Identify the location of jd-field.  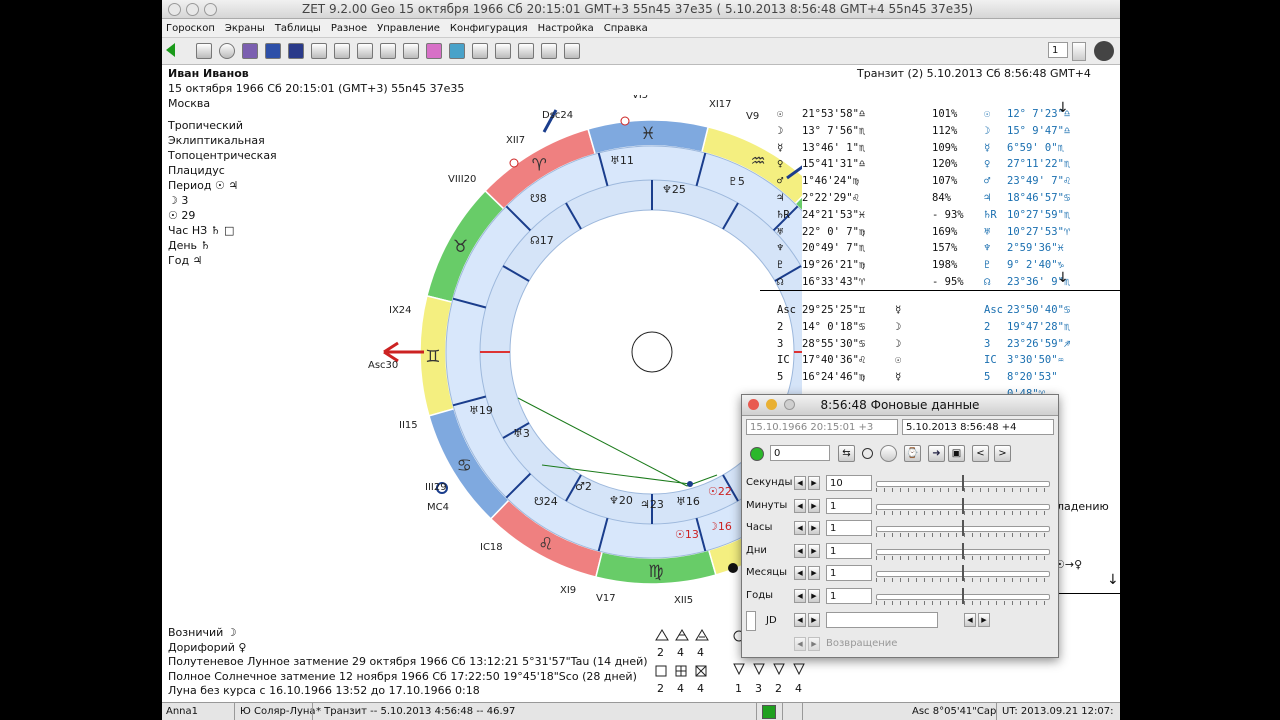
(882, 620).